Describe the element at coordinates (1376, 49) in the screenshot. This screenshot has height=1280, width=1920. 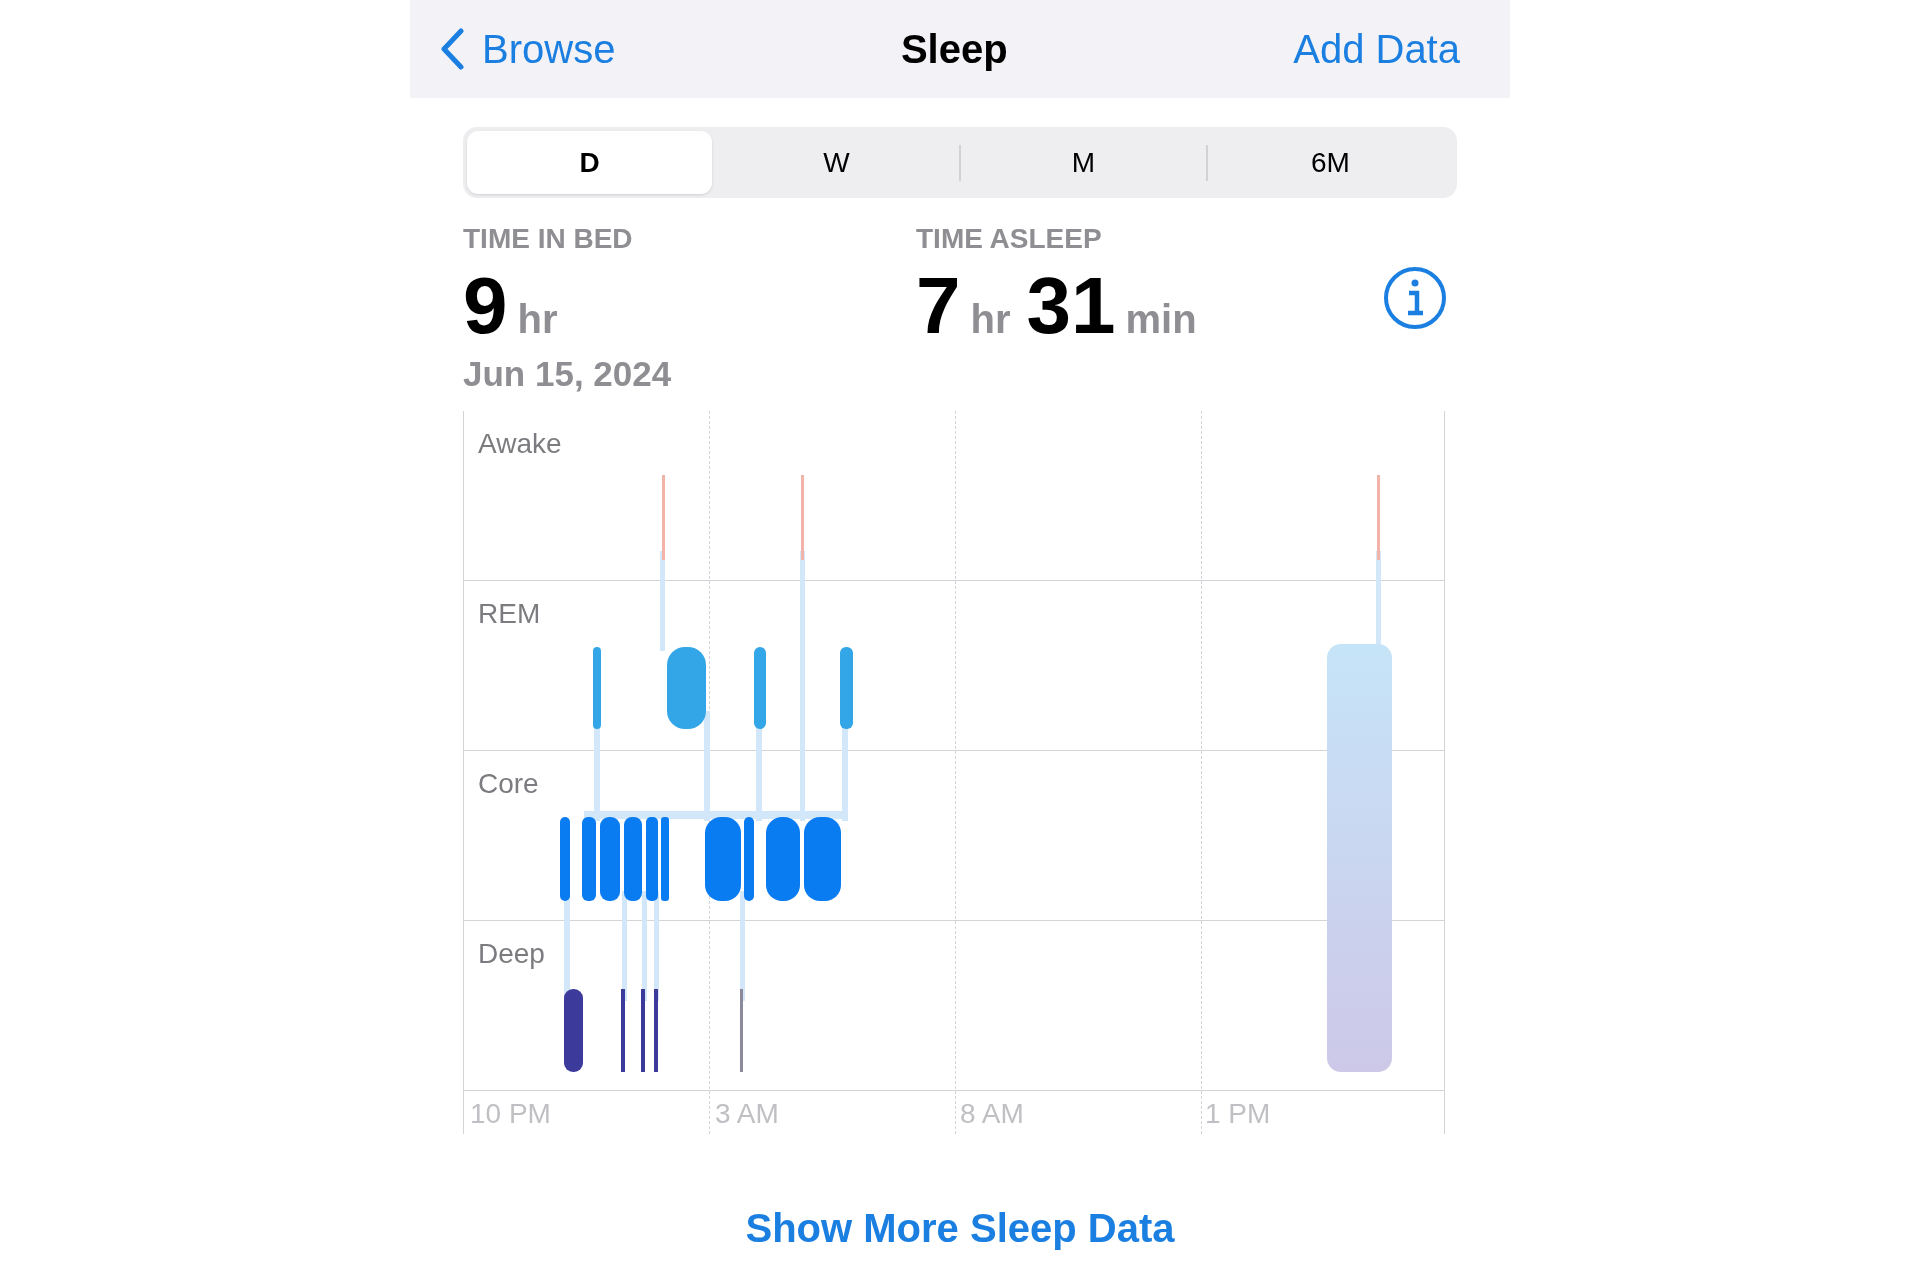
I see `add-data-button: Add Data` at that location.